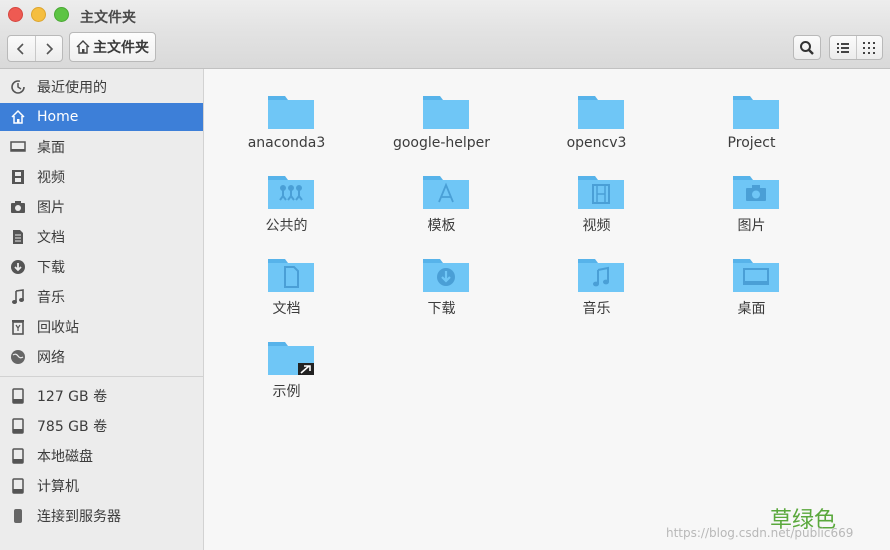 The height and width of the screenshot is (550, 890). I want to click on sidebar-item-downloads: 下载, so click(101, 267).